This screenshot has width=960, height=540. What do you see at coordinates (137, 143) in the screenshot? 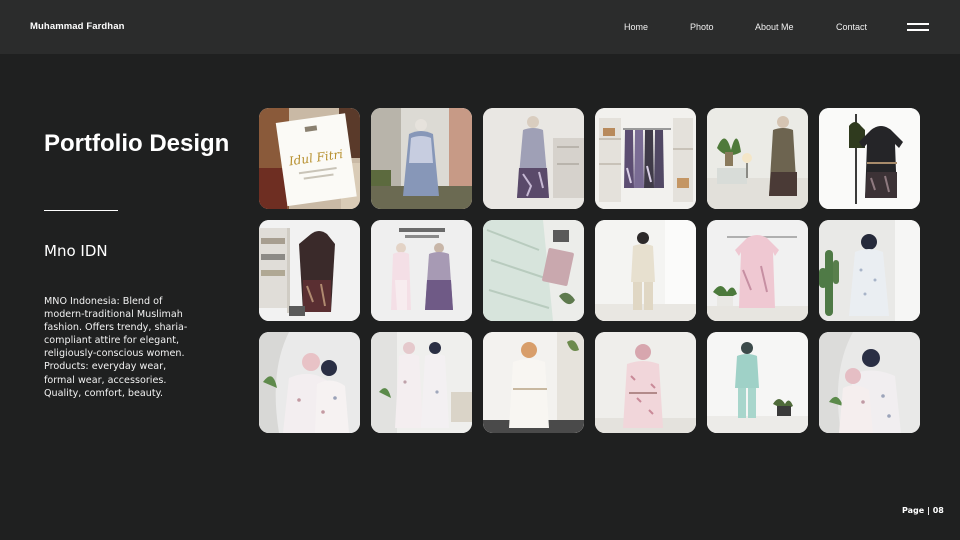
I see `page-title: Portfolio Design` at bounding box center [137, 143].